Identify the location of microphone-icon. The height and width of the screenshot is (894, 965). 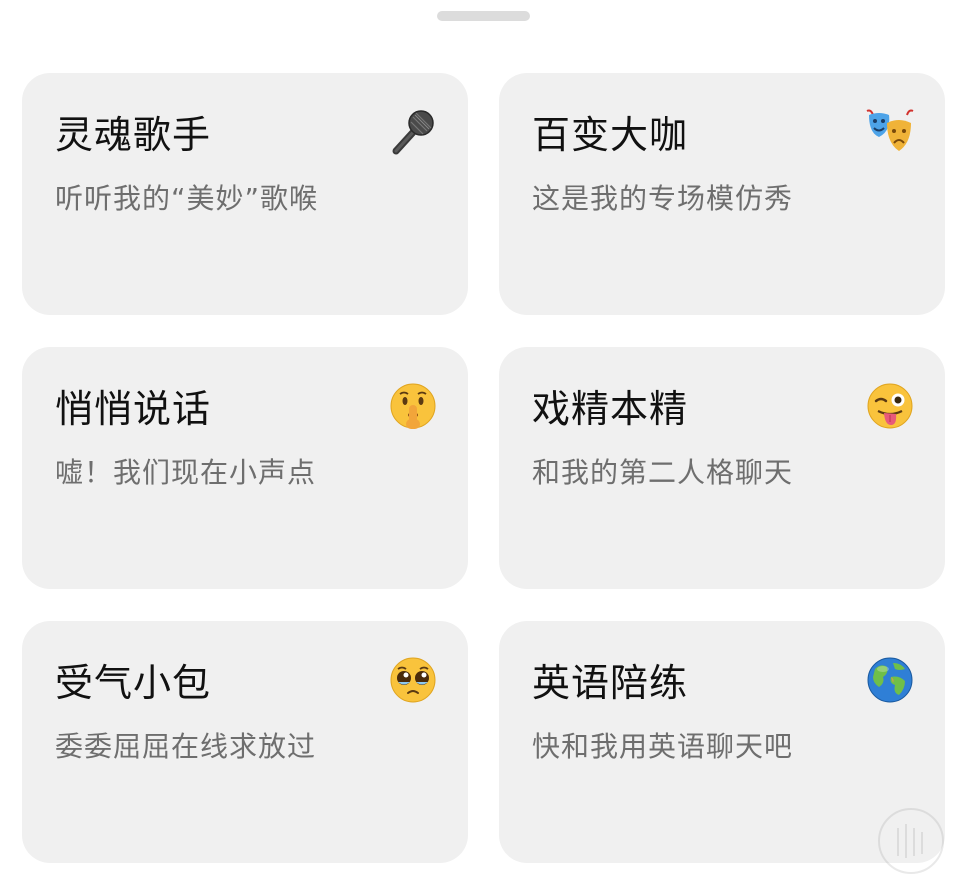
(413, 132).